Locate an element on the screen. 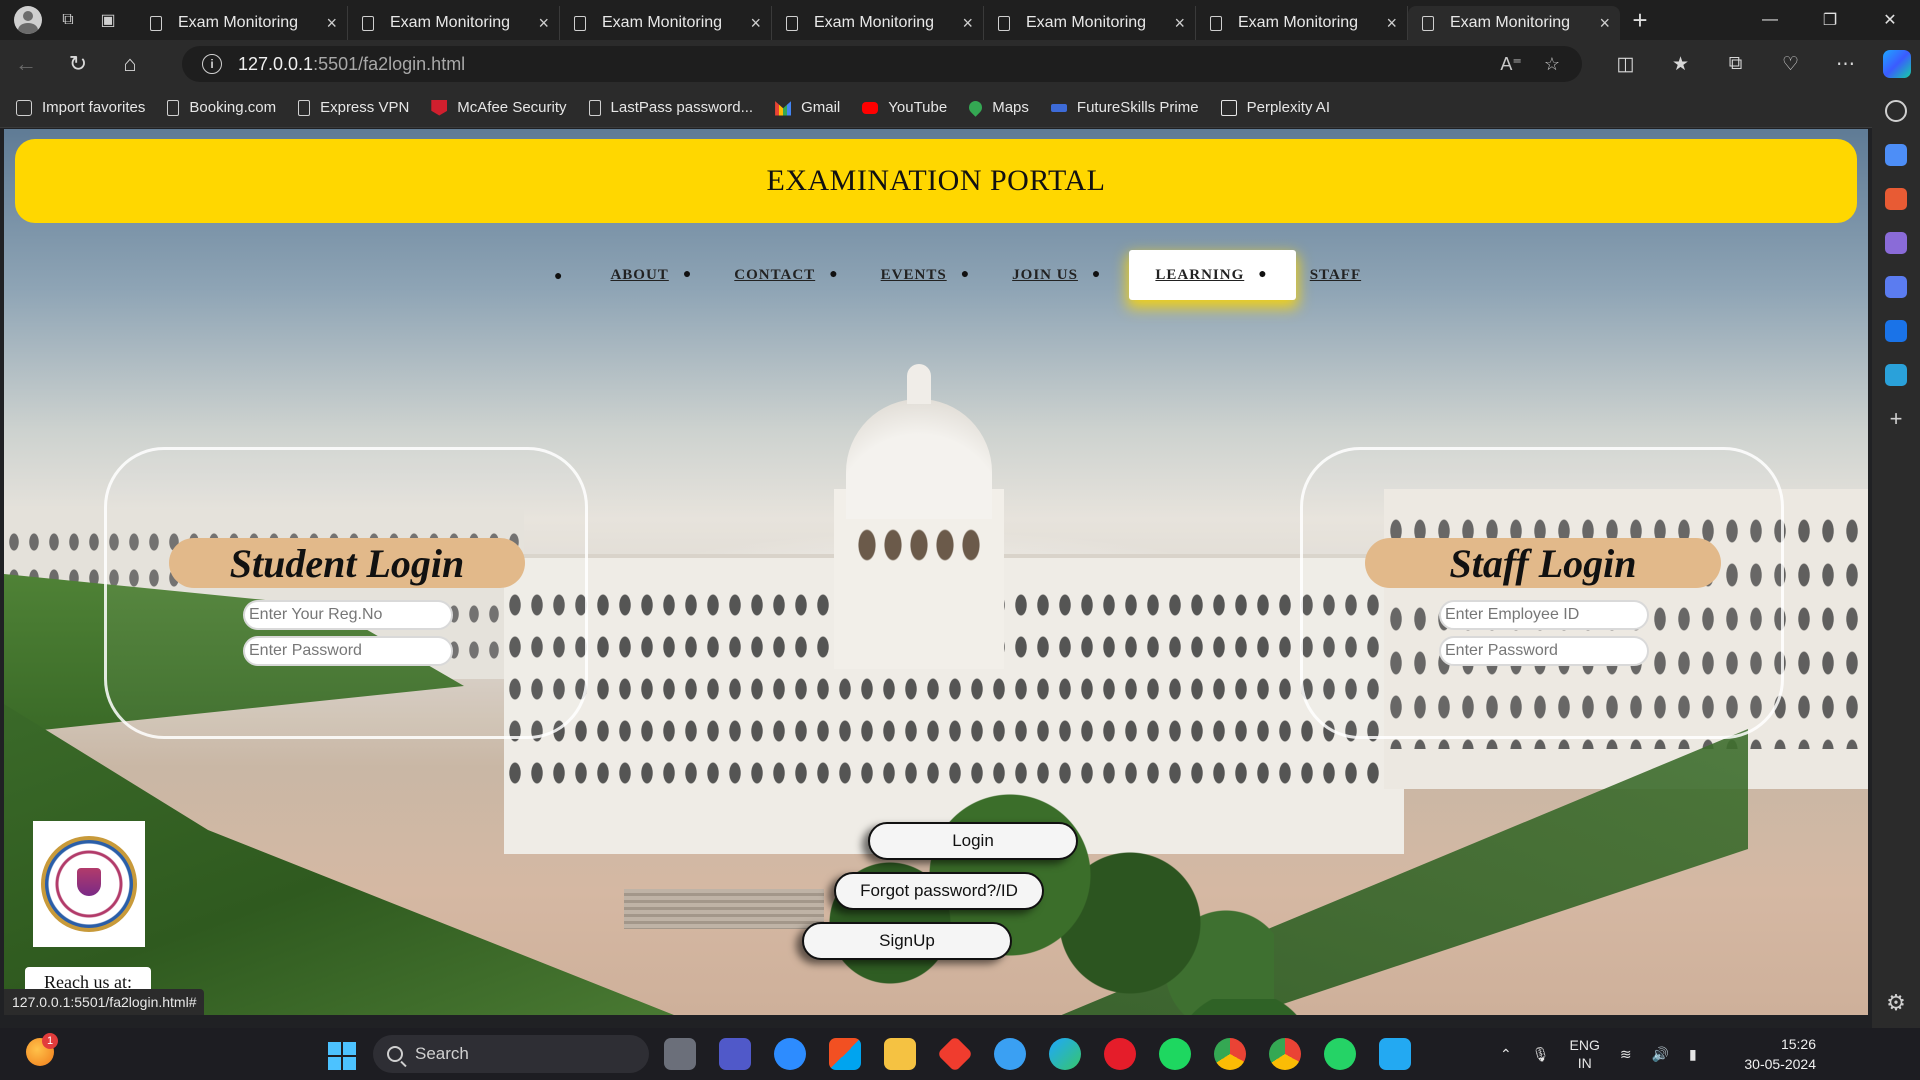 The height and width of the screenshot is (1080, 1920). close-window-icon: ✕ is located at coordinates (1890, 20).